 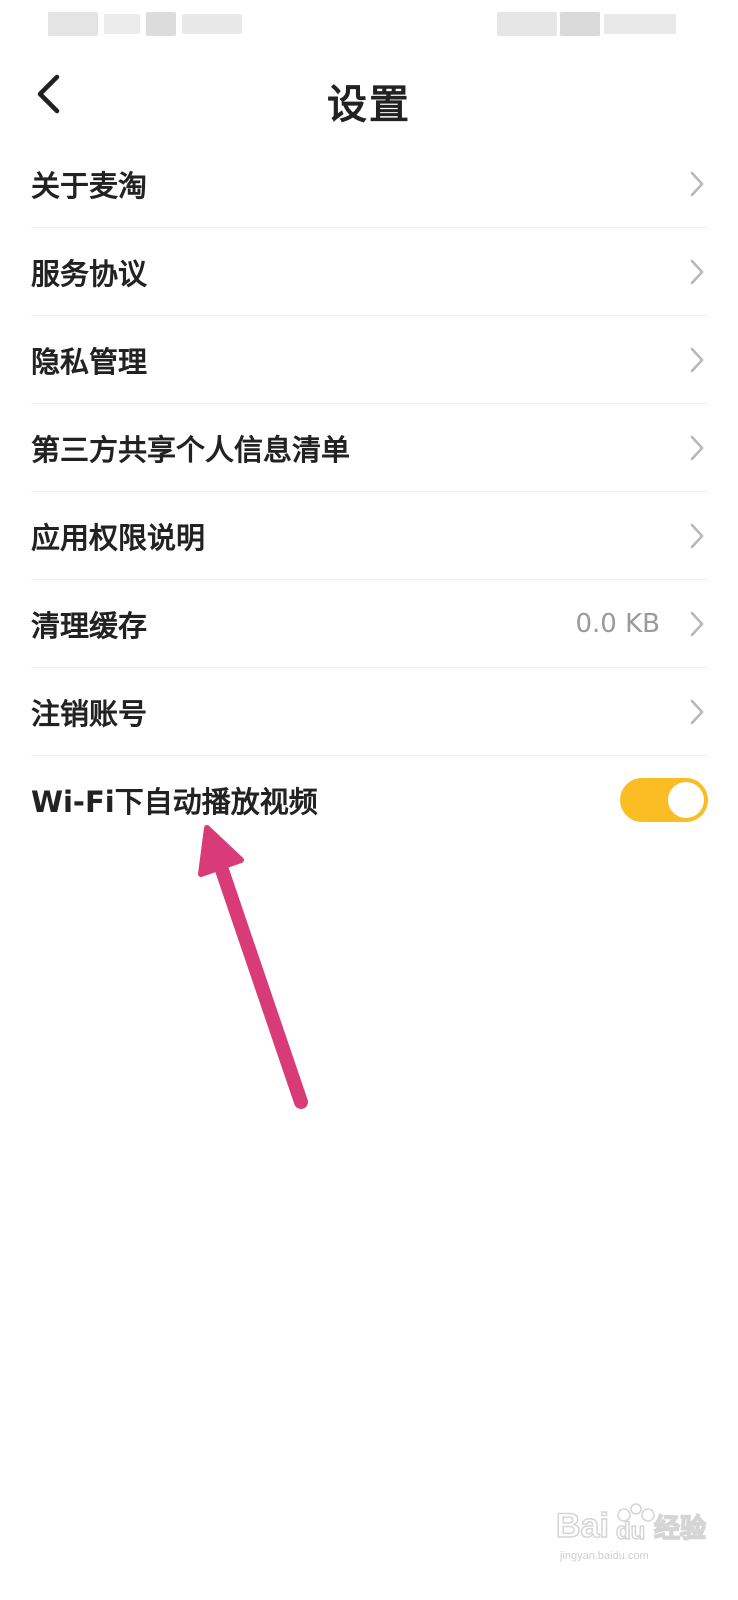 I want to click on settings-item-clear-cache: 清理缓存 0.0 KB, so click(x=369, y=624).